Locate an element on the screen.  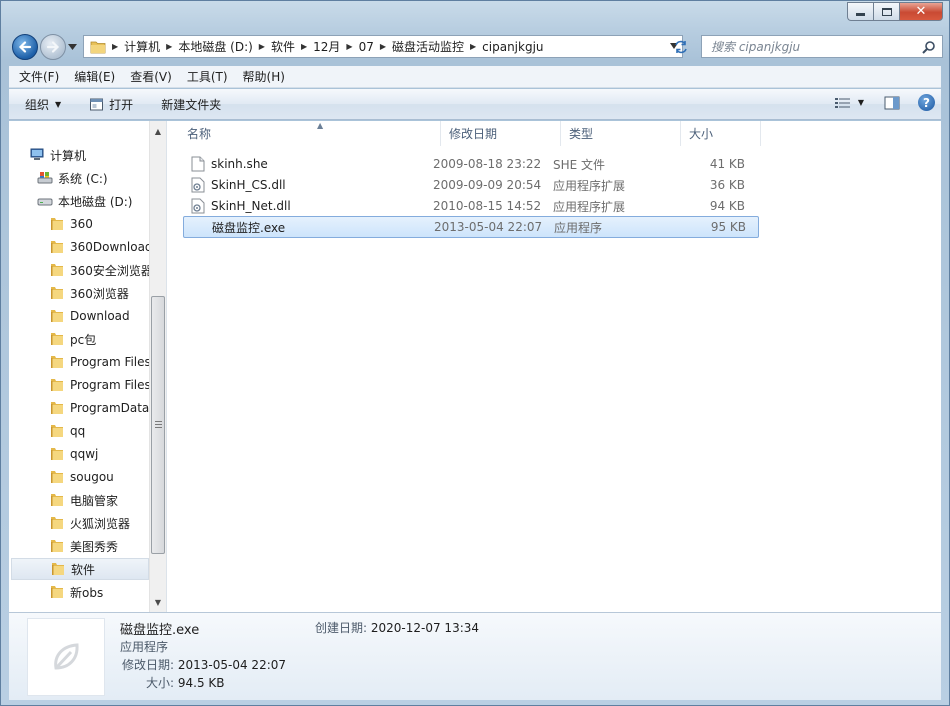
tree-item-folder: 360安全浏览器 is located at coordinates (101, 270).